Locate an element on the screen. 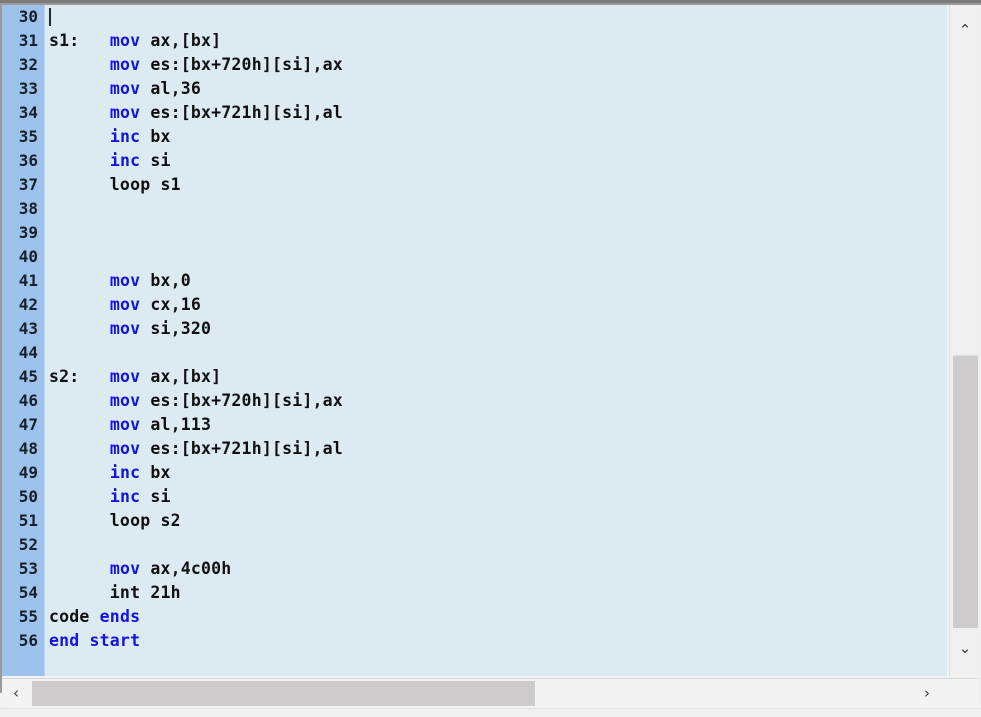 This screenshot has width=981, height=717. code-line: 34 mov es:[bx+721h][si],al is located at coordinates (474, 113).